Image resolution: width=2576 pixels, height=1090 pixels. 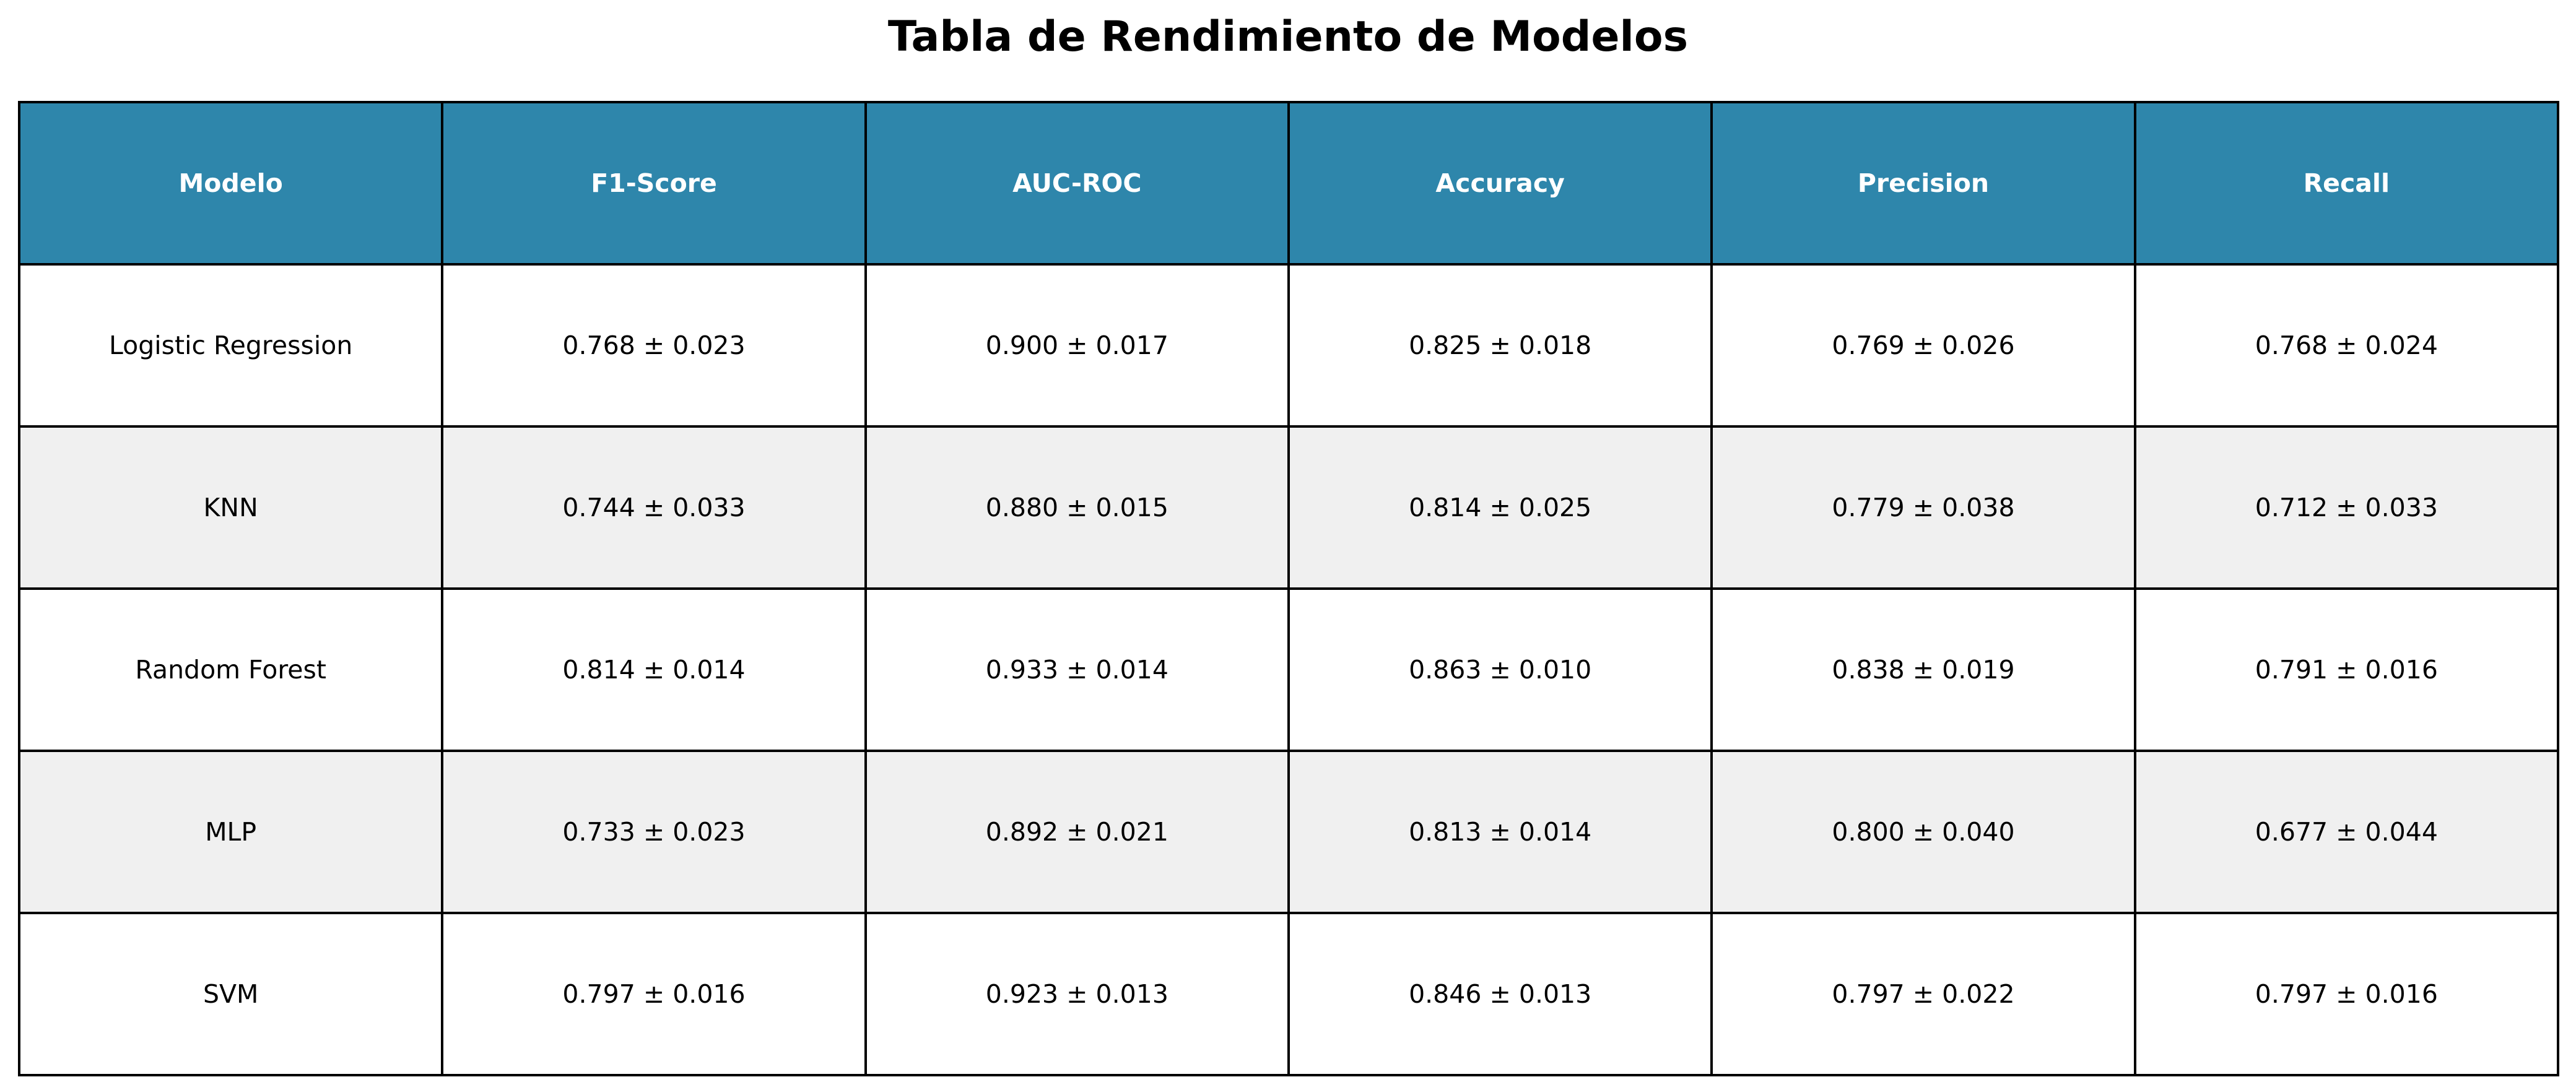 I want to click on cell-precision: 0.769 ± 0.026, so click(x=1923, y=345).